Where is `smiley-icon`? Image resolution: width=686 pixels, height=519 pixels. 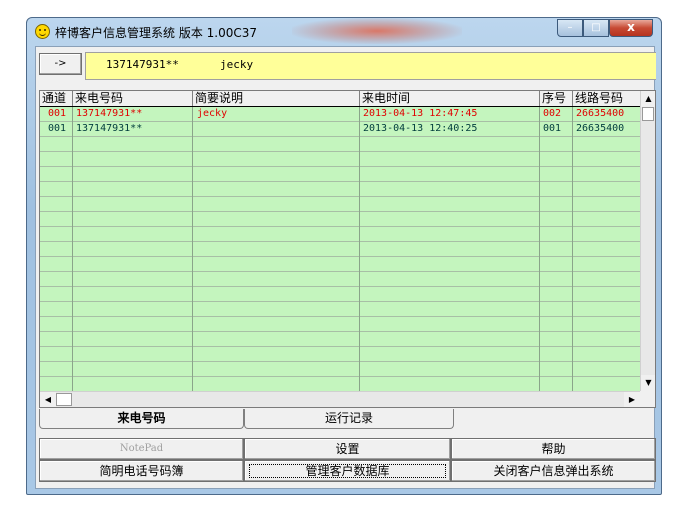
smiley-icon is located at coordinates (42, 31).